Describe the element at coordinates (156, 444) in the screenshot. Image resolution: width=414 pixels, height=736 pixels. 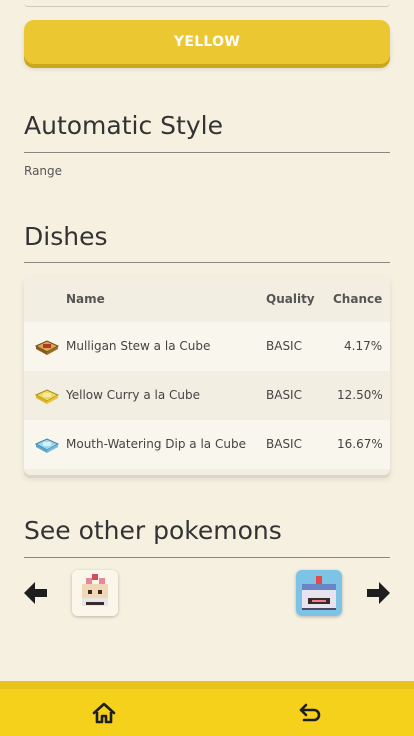
I see `dish-name: Mouth-Watering Dip a la Cube` at that location.